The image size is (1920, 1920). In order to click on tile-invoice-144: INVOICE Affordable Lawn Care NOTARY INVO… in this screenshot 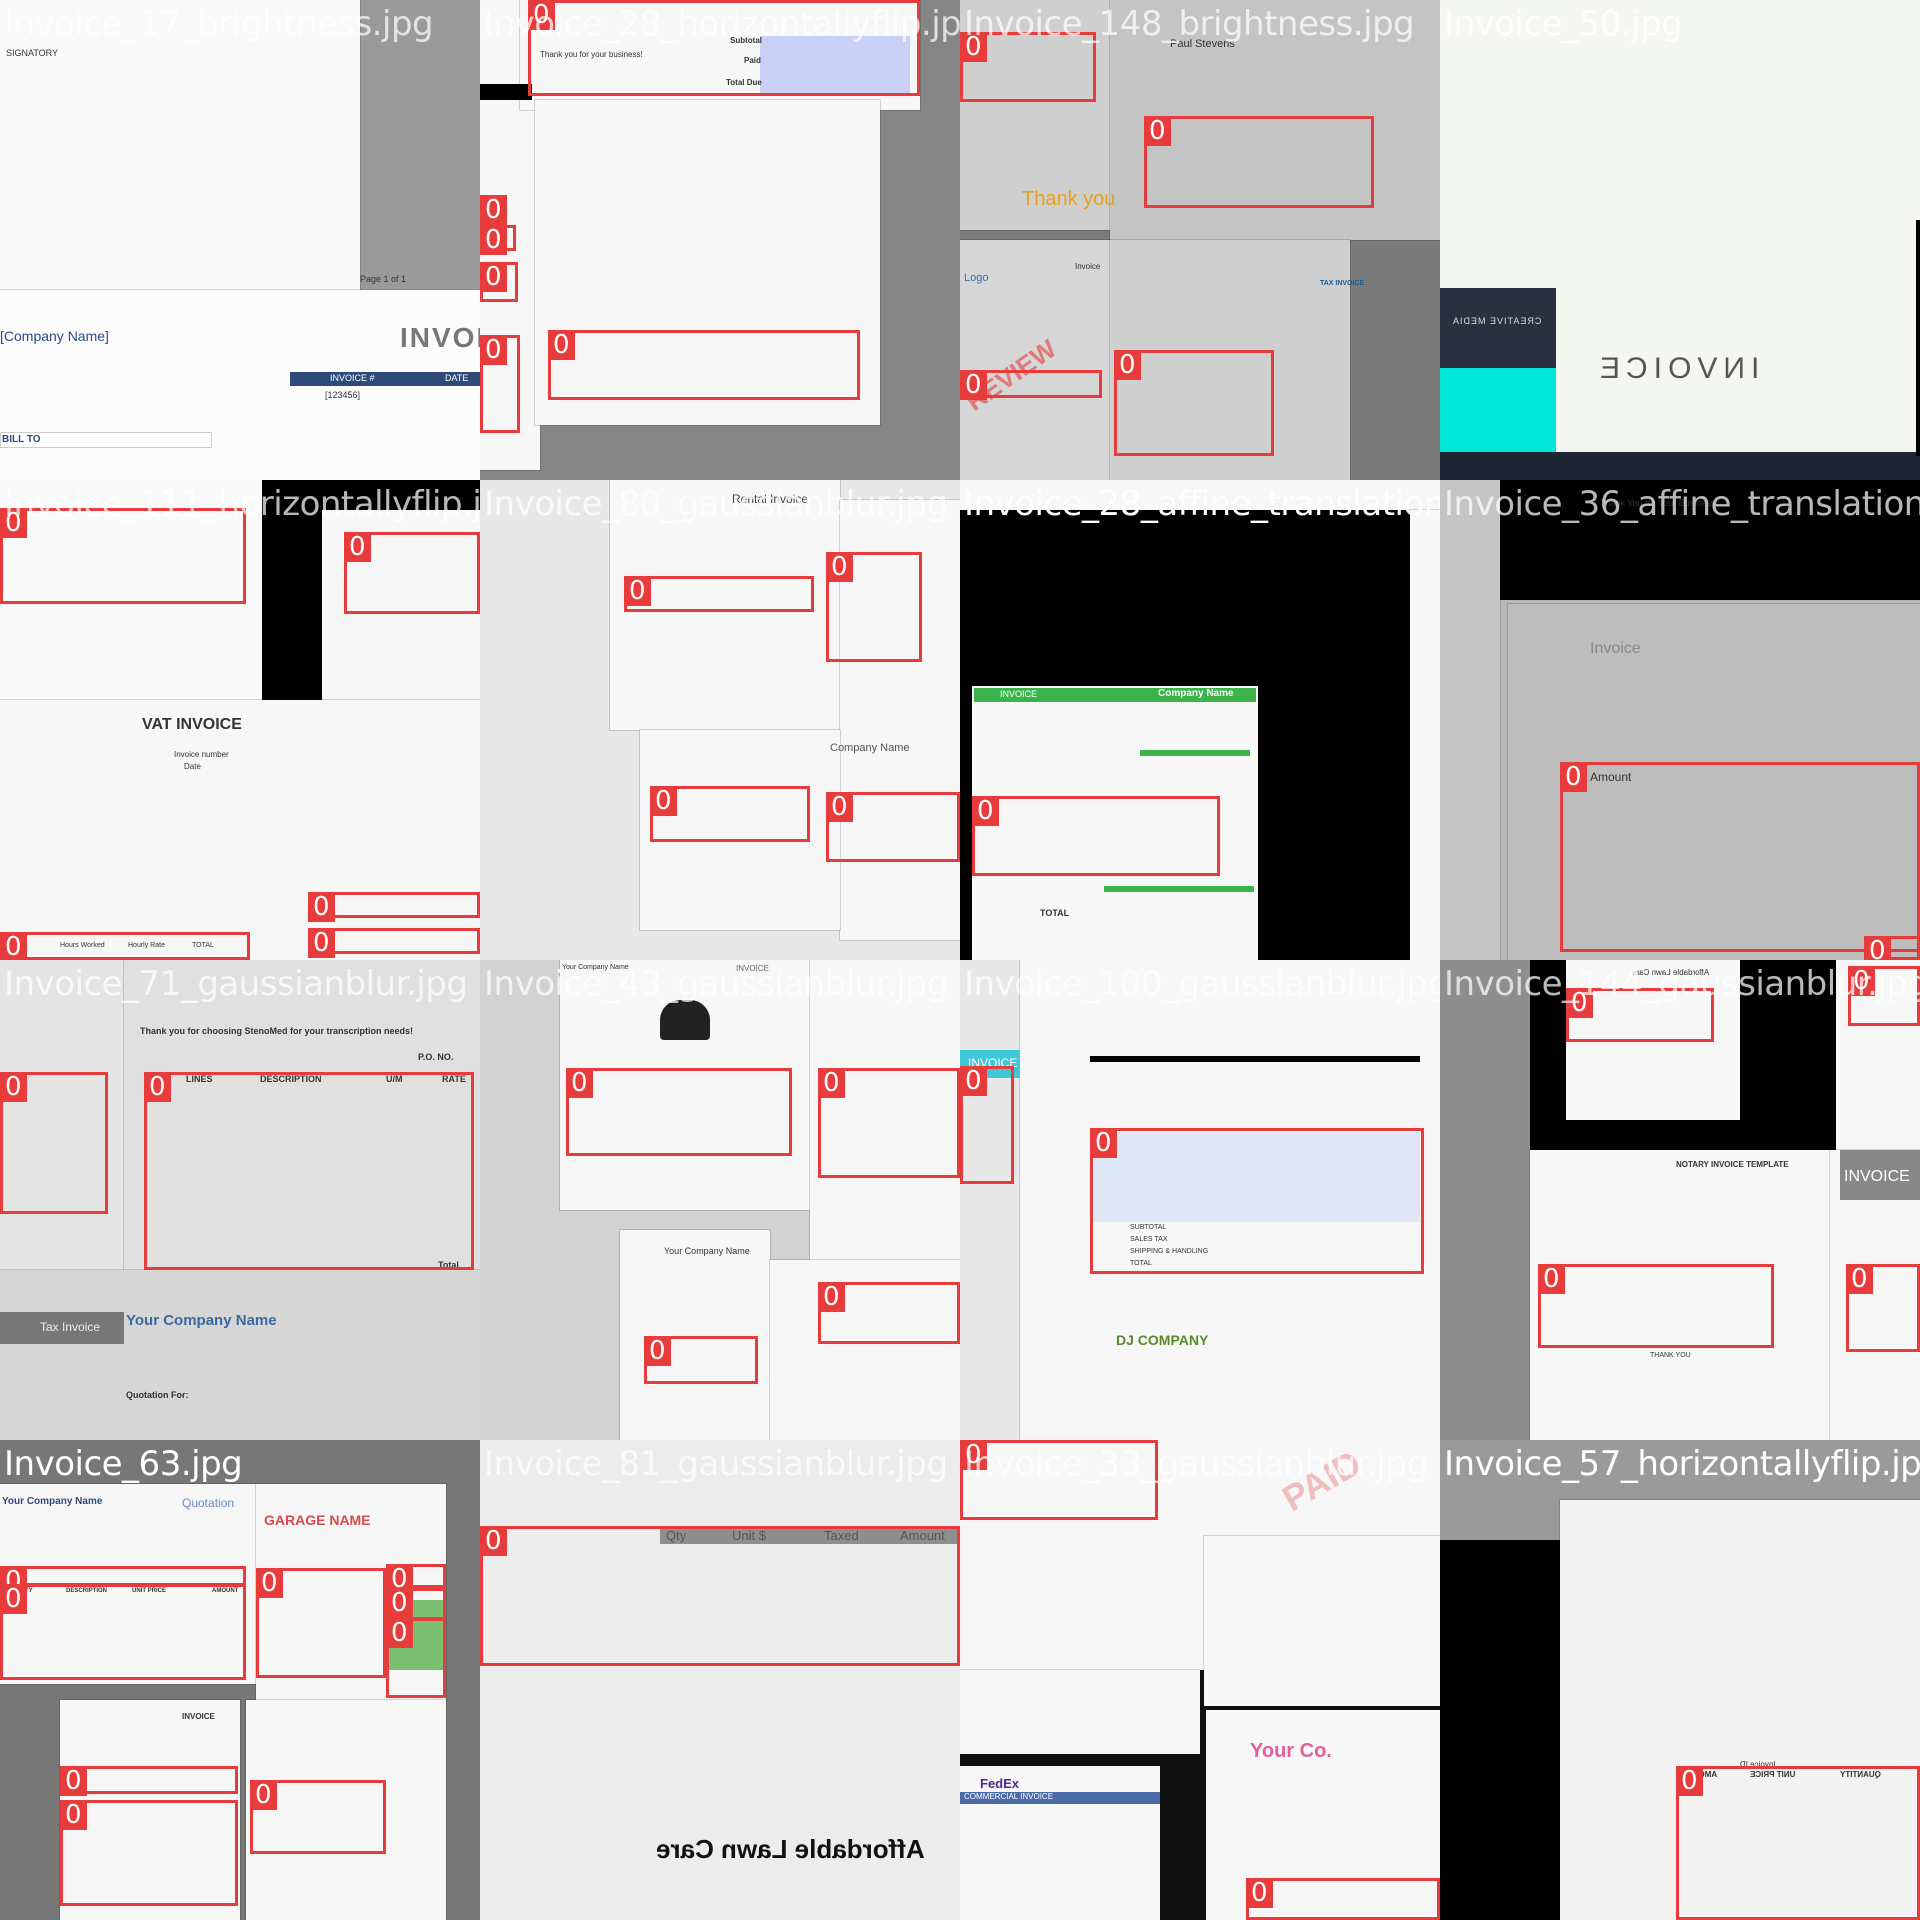, I will do `click(1680, 1200)`.